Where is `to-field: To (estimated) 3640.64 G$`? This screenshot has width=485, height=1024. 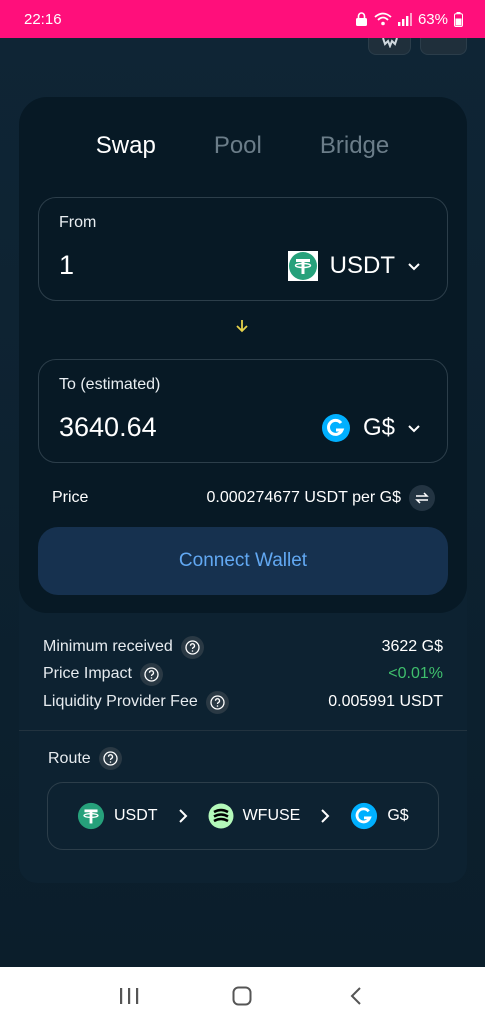 to-field: To (estimated) 3640.64 G$ is located at coordinates (243, 411).